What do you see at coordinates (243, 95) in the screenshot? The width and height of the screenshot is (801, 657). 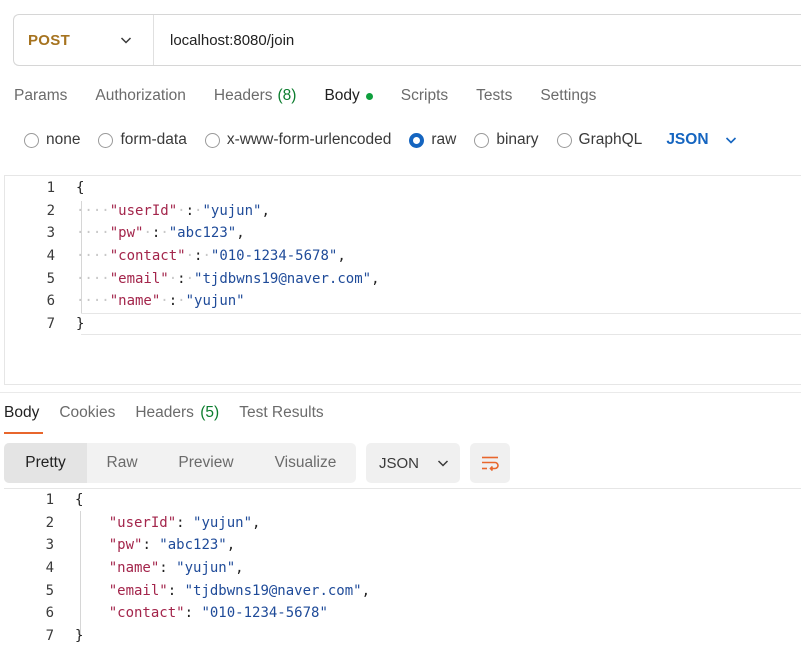 I see `tab-label: Headers` at bounding box center [243, 95].